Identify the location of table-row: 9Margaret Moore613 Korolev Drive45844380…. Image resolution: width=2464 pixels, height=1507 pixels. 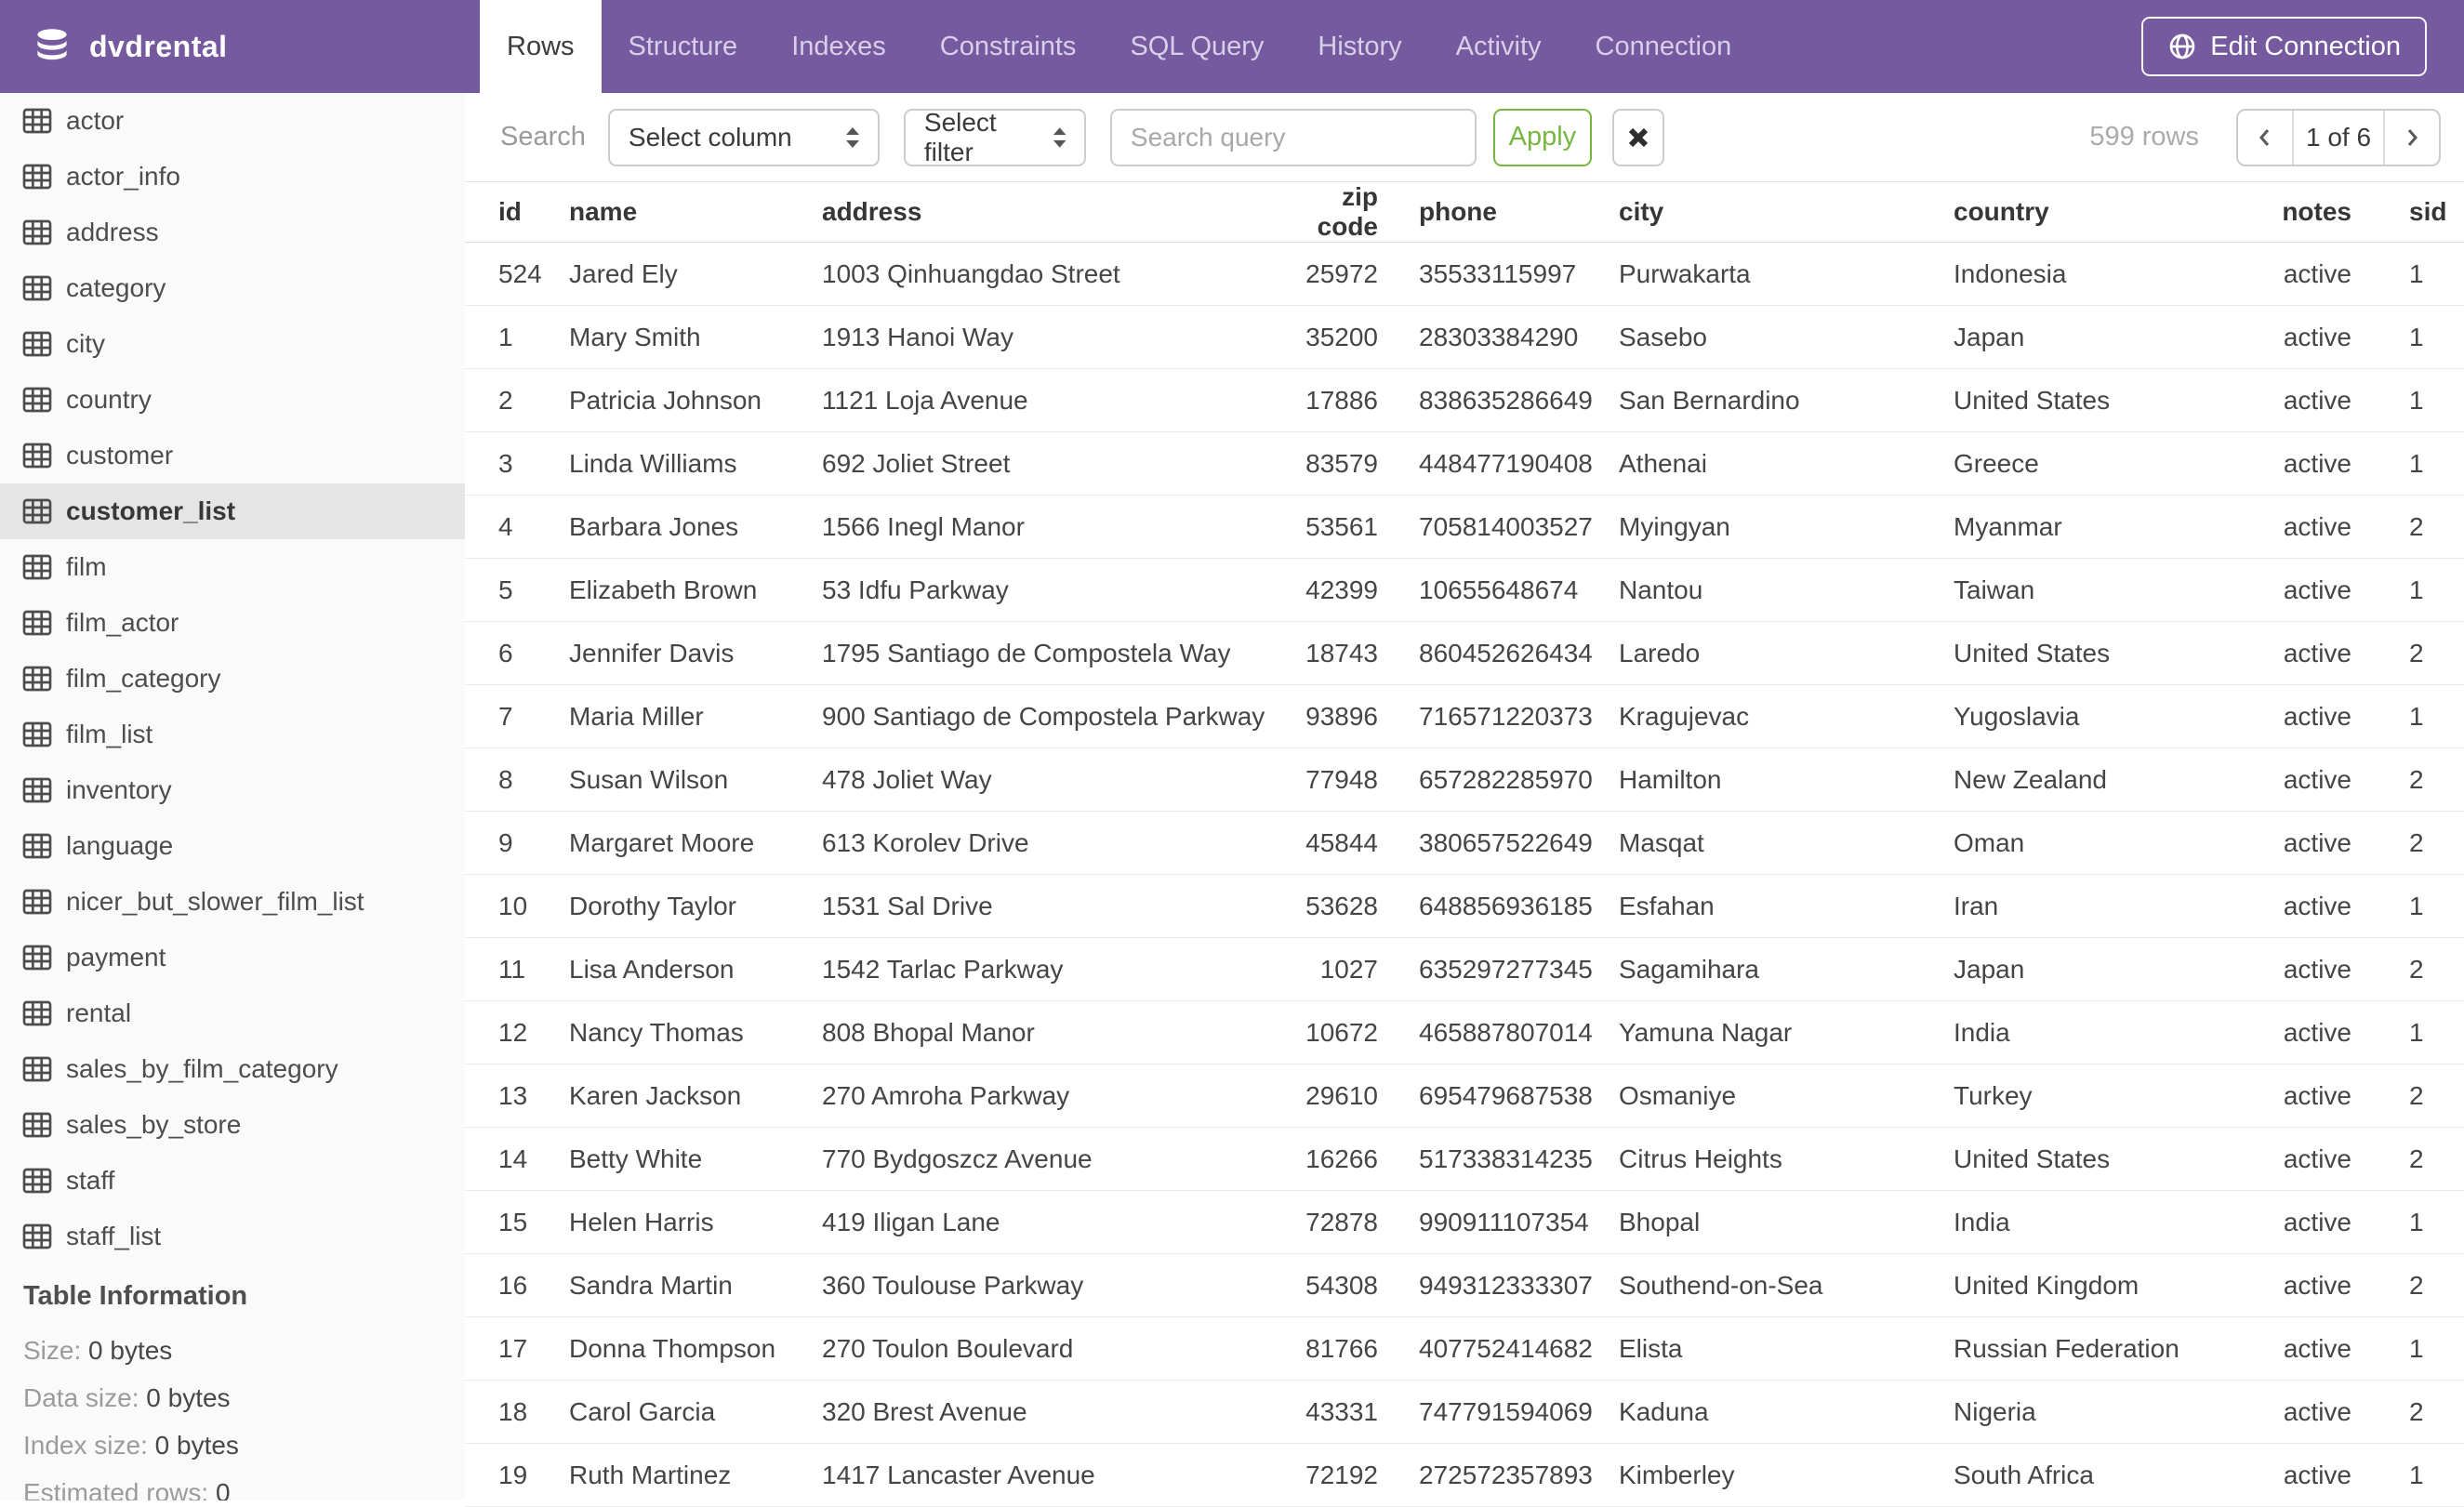
(1464, 844).